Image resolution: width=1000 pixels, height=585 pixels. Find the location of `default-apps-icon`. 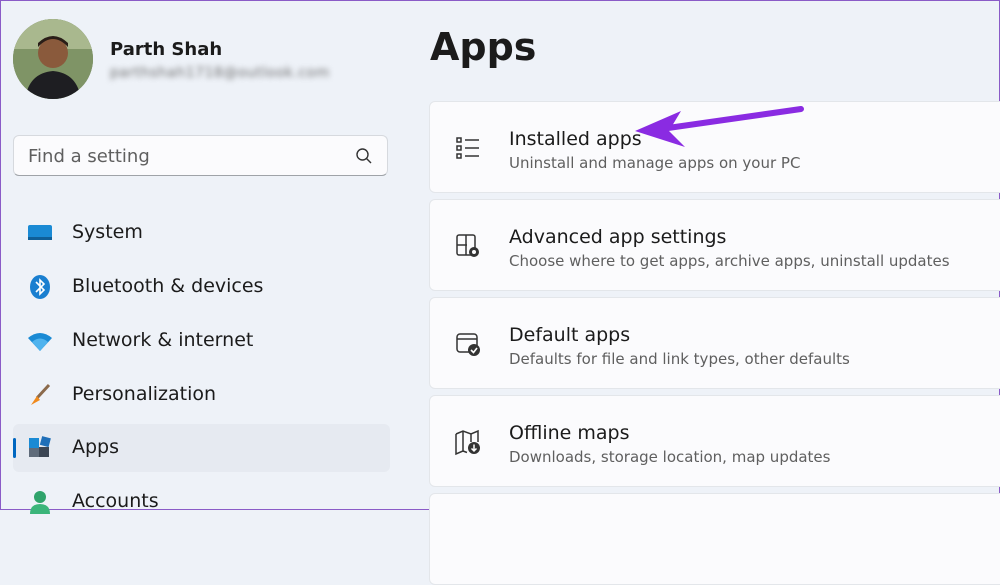

default-apps-icon is located at coordinates (468, 344).